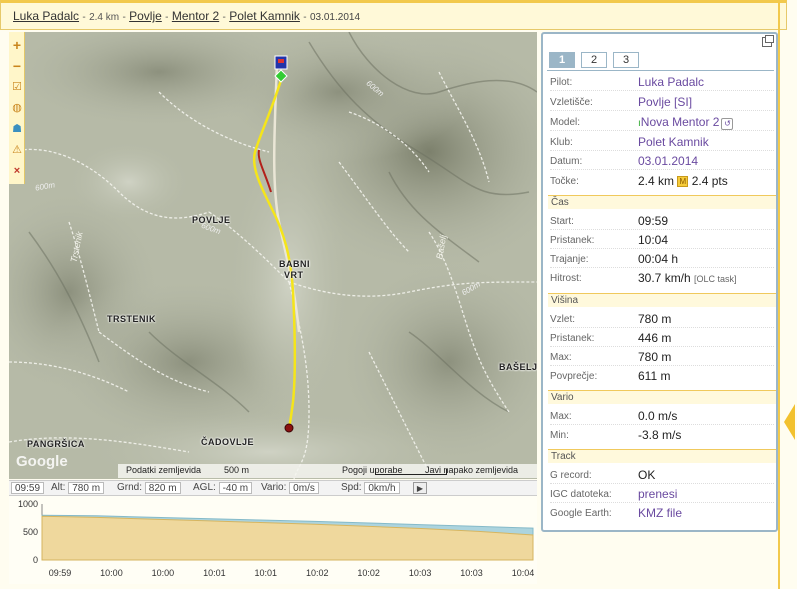 The width and height of the screenshot is (797, 589). Describe the element at coordinates (715, 279) in the screenshot. I see `speed-note: [OLC task]` at that location.